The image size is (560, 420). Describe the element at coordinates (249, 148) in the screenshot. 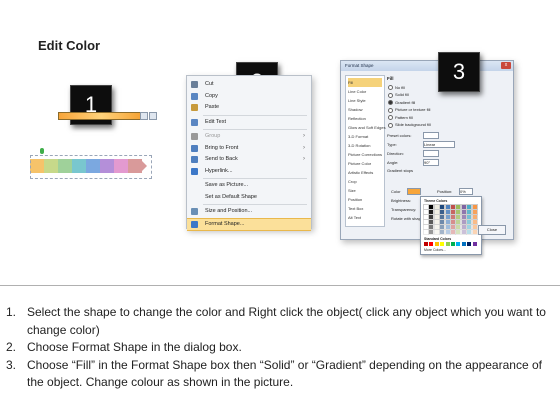

I see `menu-item-bring-to-front: Bring to Front ›` at that location.